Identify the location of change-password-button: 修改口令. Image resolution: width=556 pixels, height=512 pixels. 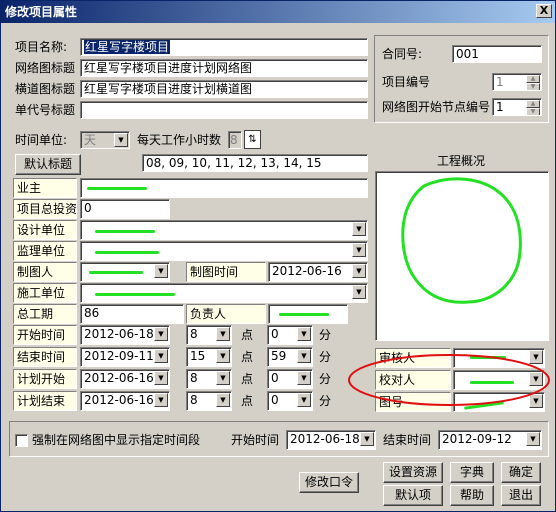
(329, 482).